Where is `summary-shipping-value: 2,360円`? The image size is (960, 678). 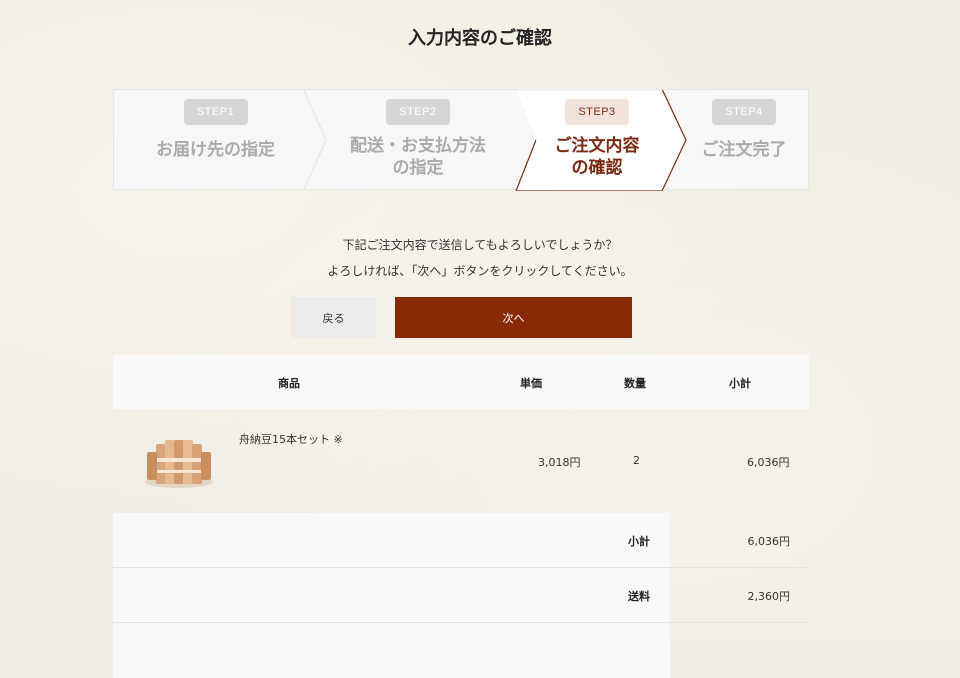 summary-shipping-value: 2,360円 is located at coordinates (769, 596).